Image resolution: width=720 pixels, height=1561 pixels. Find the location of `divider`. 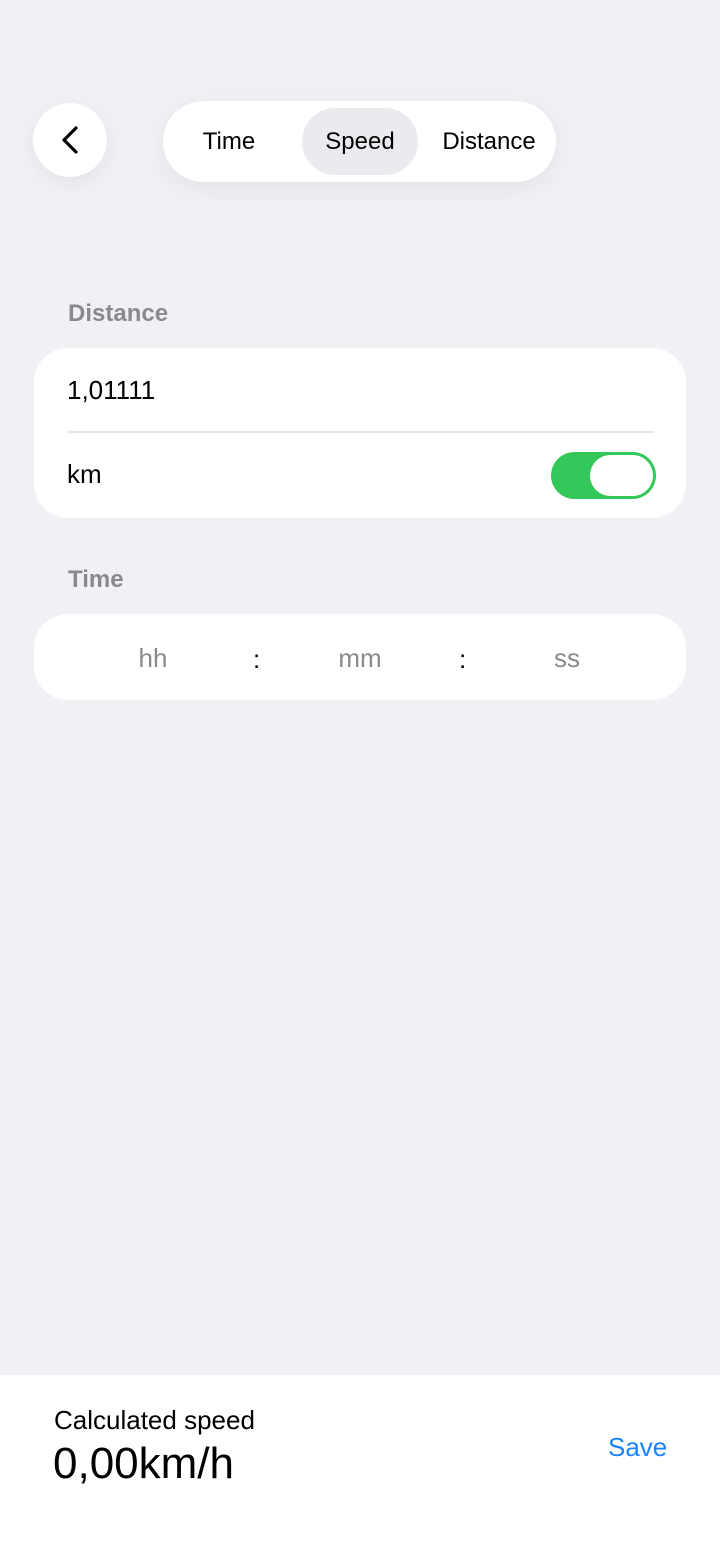

divider is located at coordinates (360, 432).